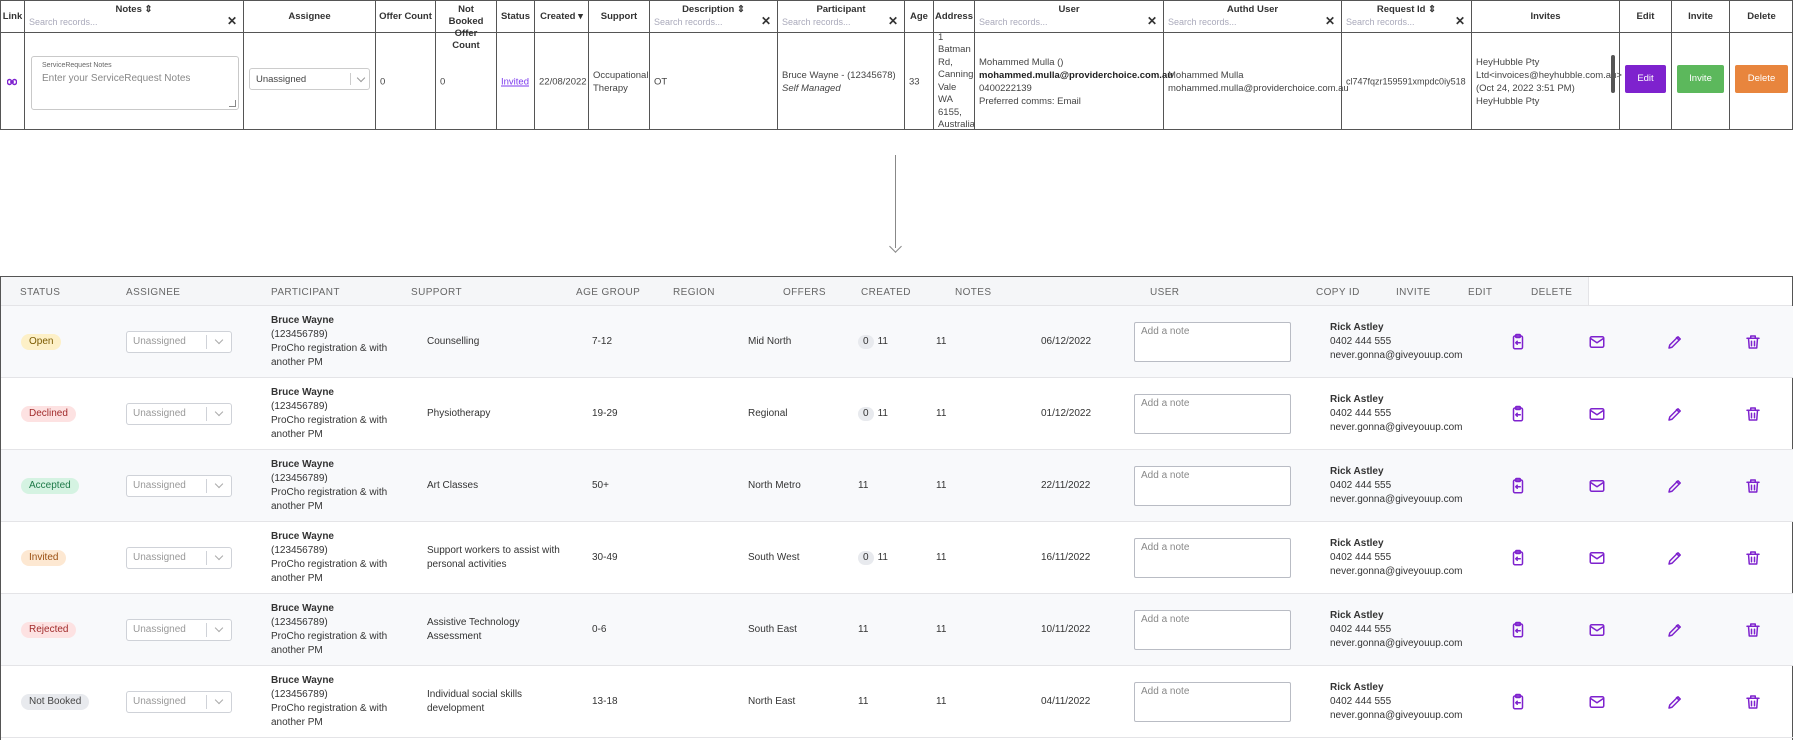 Image resolution: width=1793 pixels, height=740 pixels. Describe the element at coordinates (863, 630) in the screenshot. I see `offers-cell: 11` at that location.